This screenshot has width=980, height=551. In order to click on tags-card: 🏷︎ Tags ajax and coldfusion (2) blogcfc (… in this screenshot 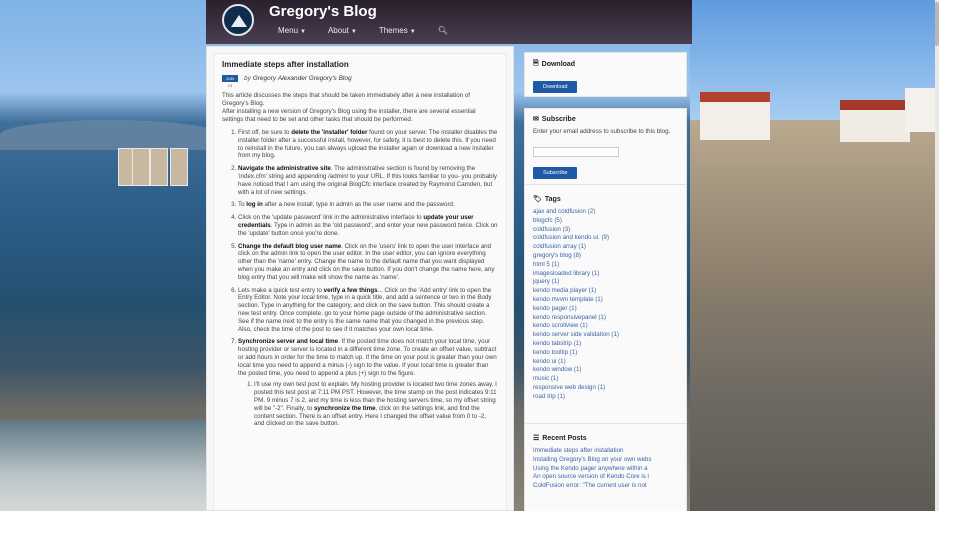, I will do `click(605, 321)`.